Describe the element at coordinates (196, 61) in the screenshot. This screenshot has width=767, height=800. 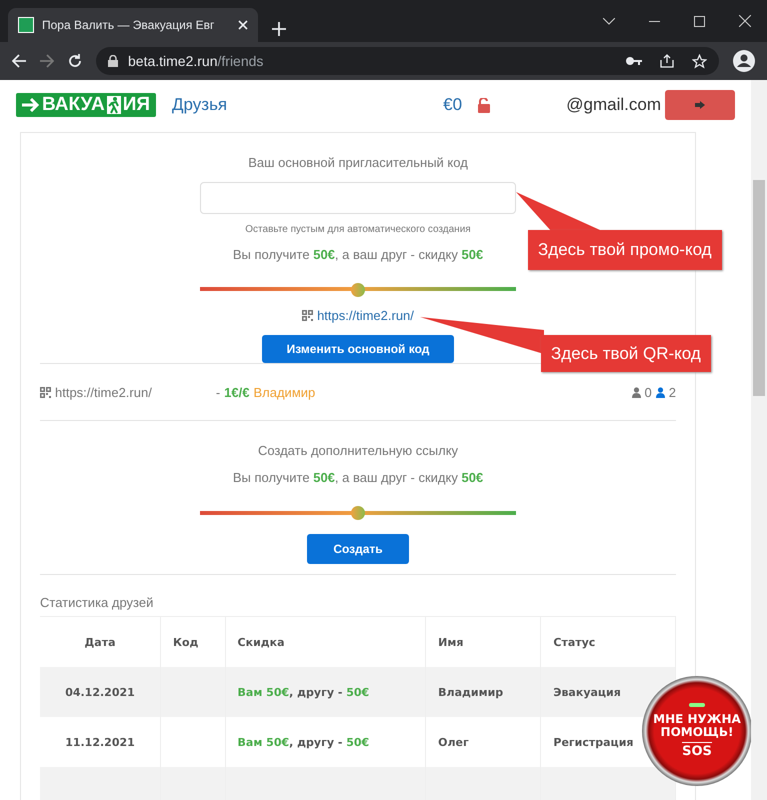
I see `url-text: beta.time2.run/friends` at that location.